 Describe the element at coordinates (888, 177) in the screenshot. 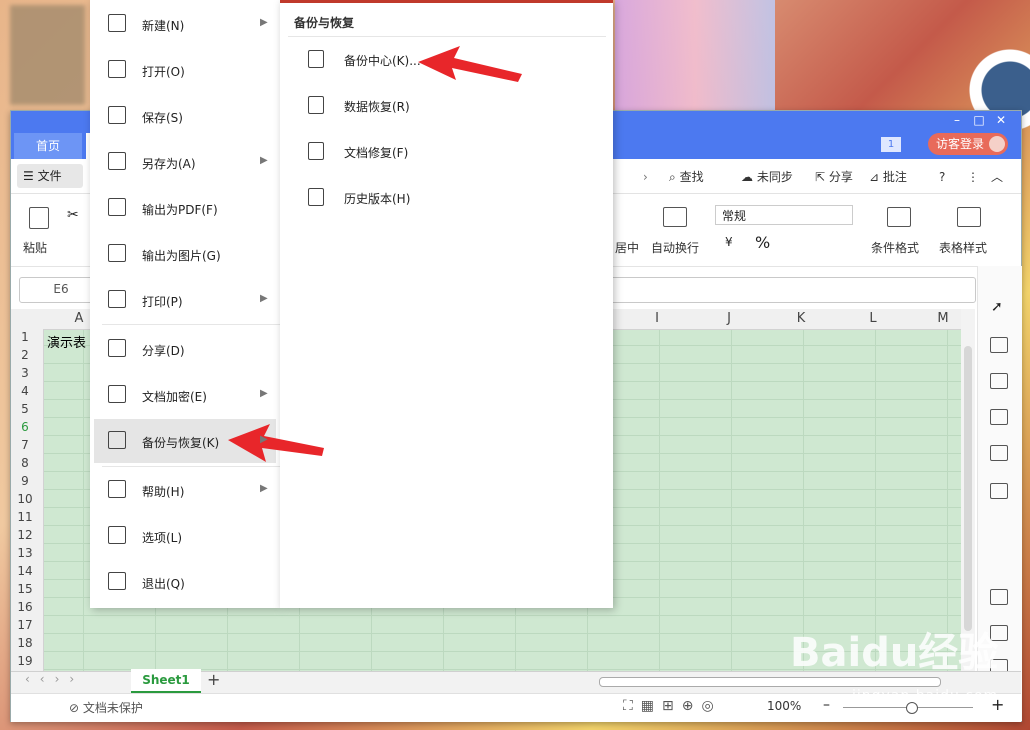

I see `comment-button: ⊿ 批注` at that location.